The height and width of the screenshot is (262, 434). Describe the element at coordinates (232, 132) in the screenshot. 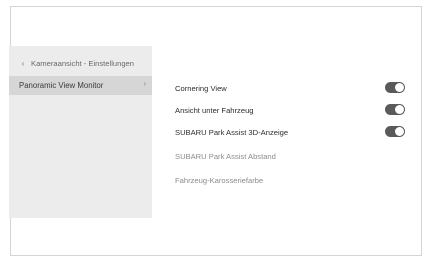

I see `setting-label: SUBARU Park Assist 3D-Anzeige` at that location.